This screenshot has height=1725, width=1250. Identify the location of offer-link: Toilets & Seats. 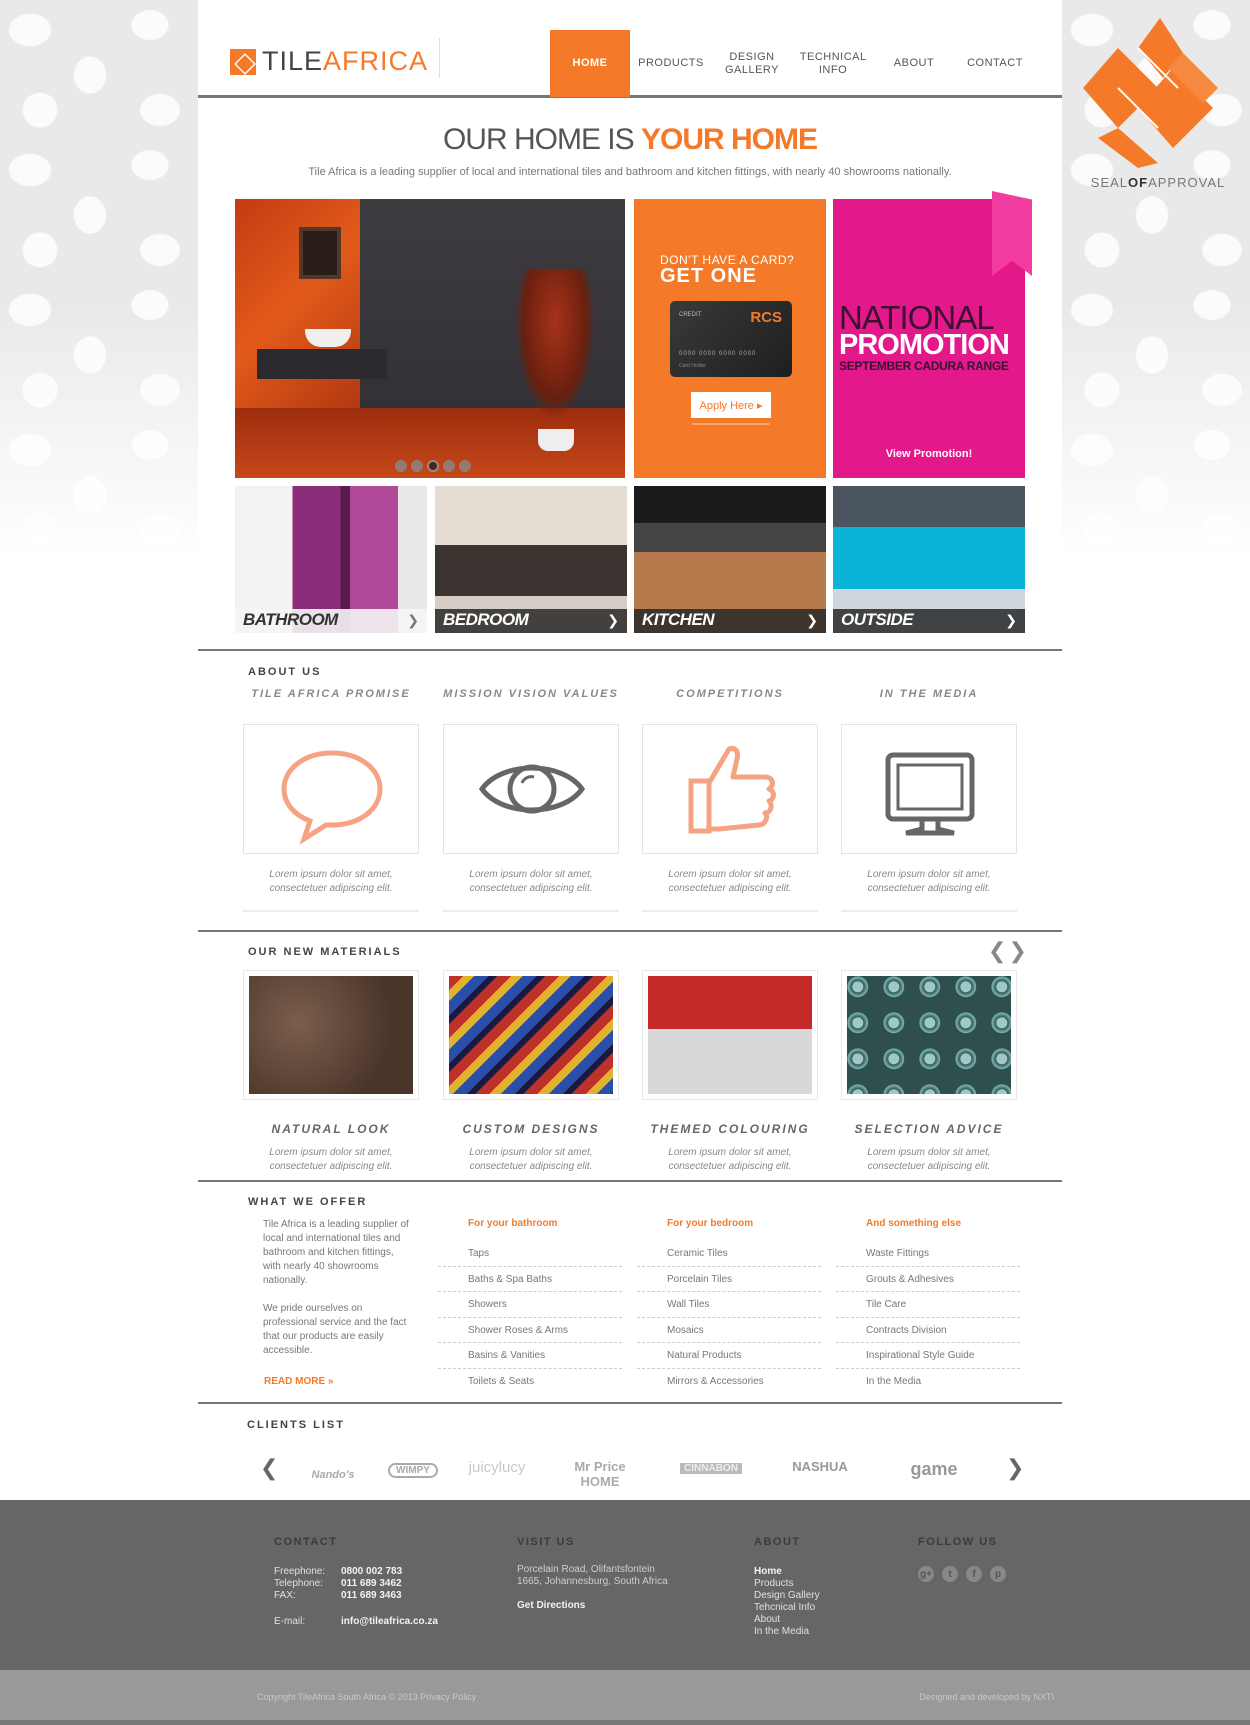
(530, 1382).